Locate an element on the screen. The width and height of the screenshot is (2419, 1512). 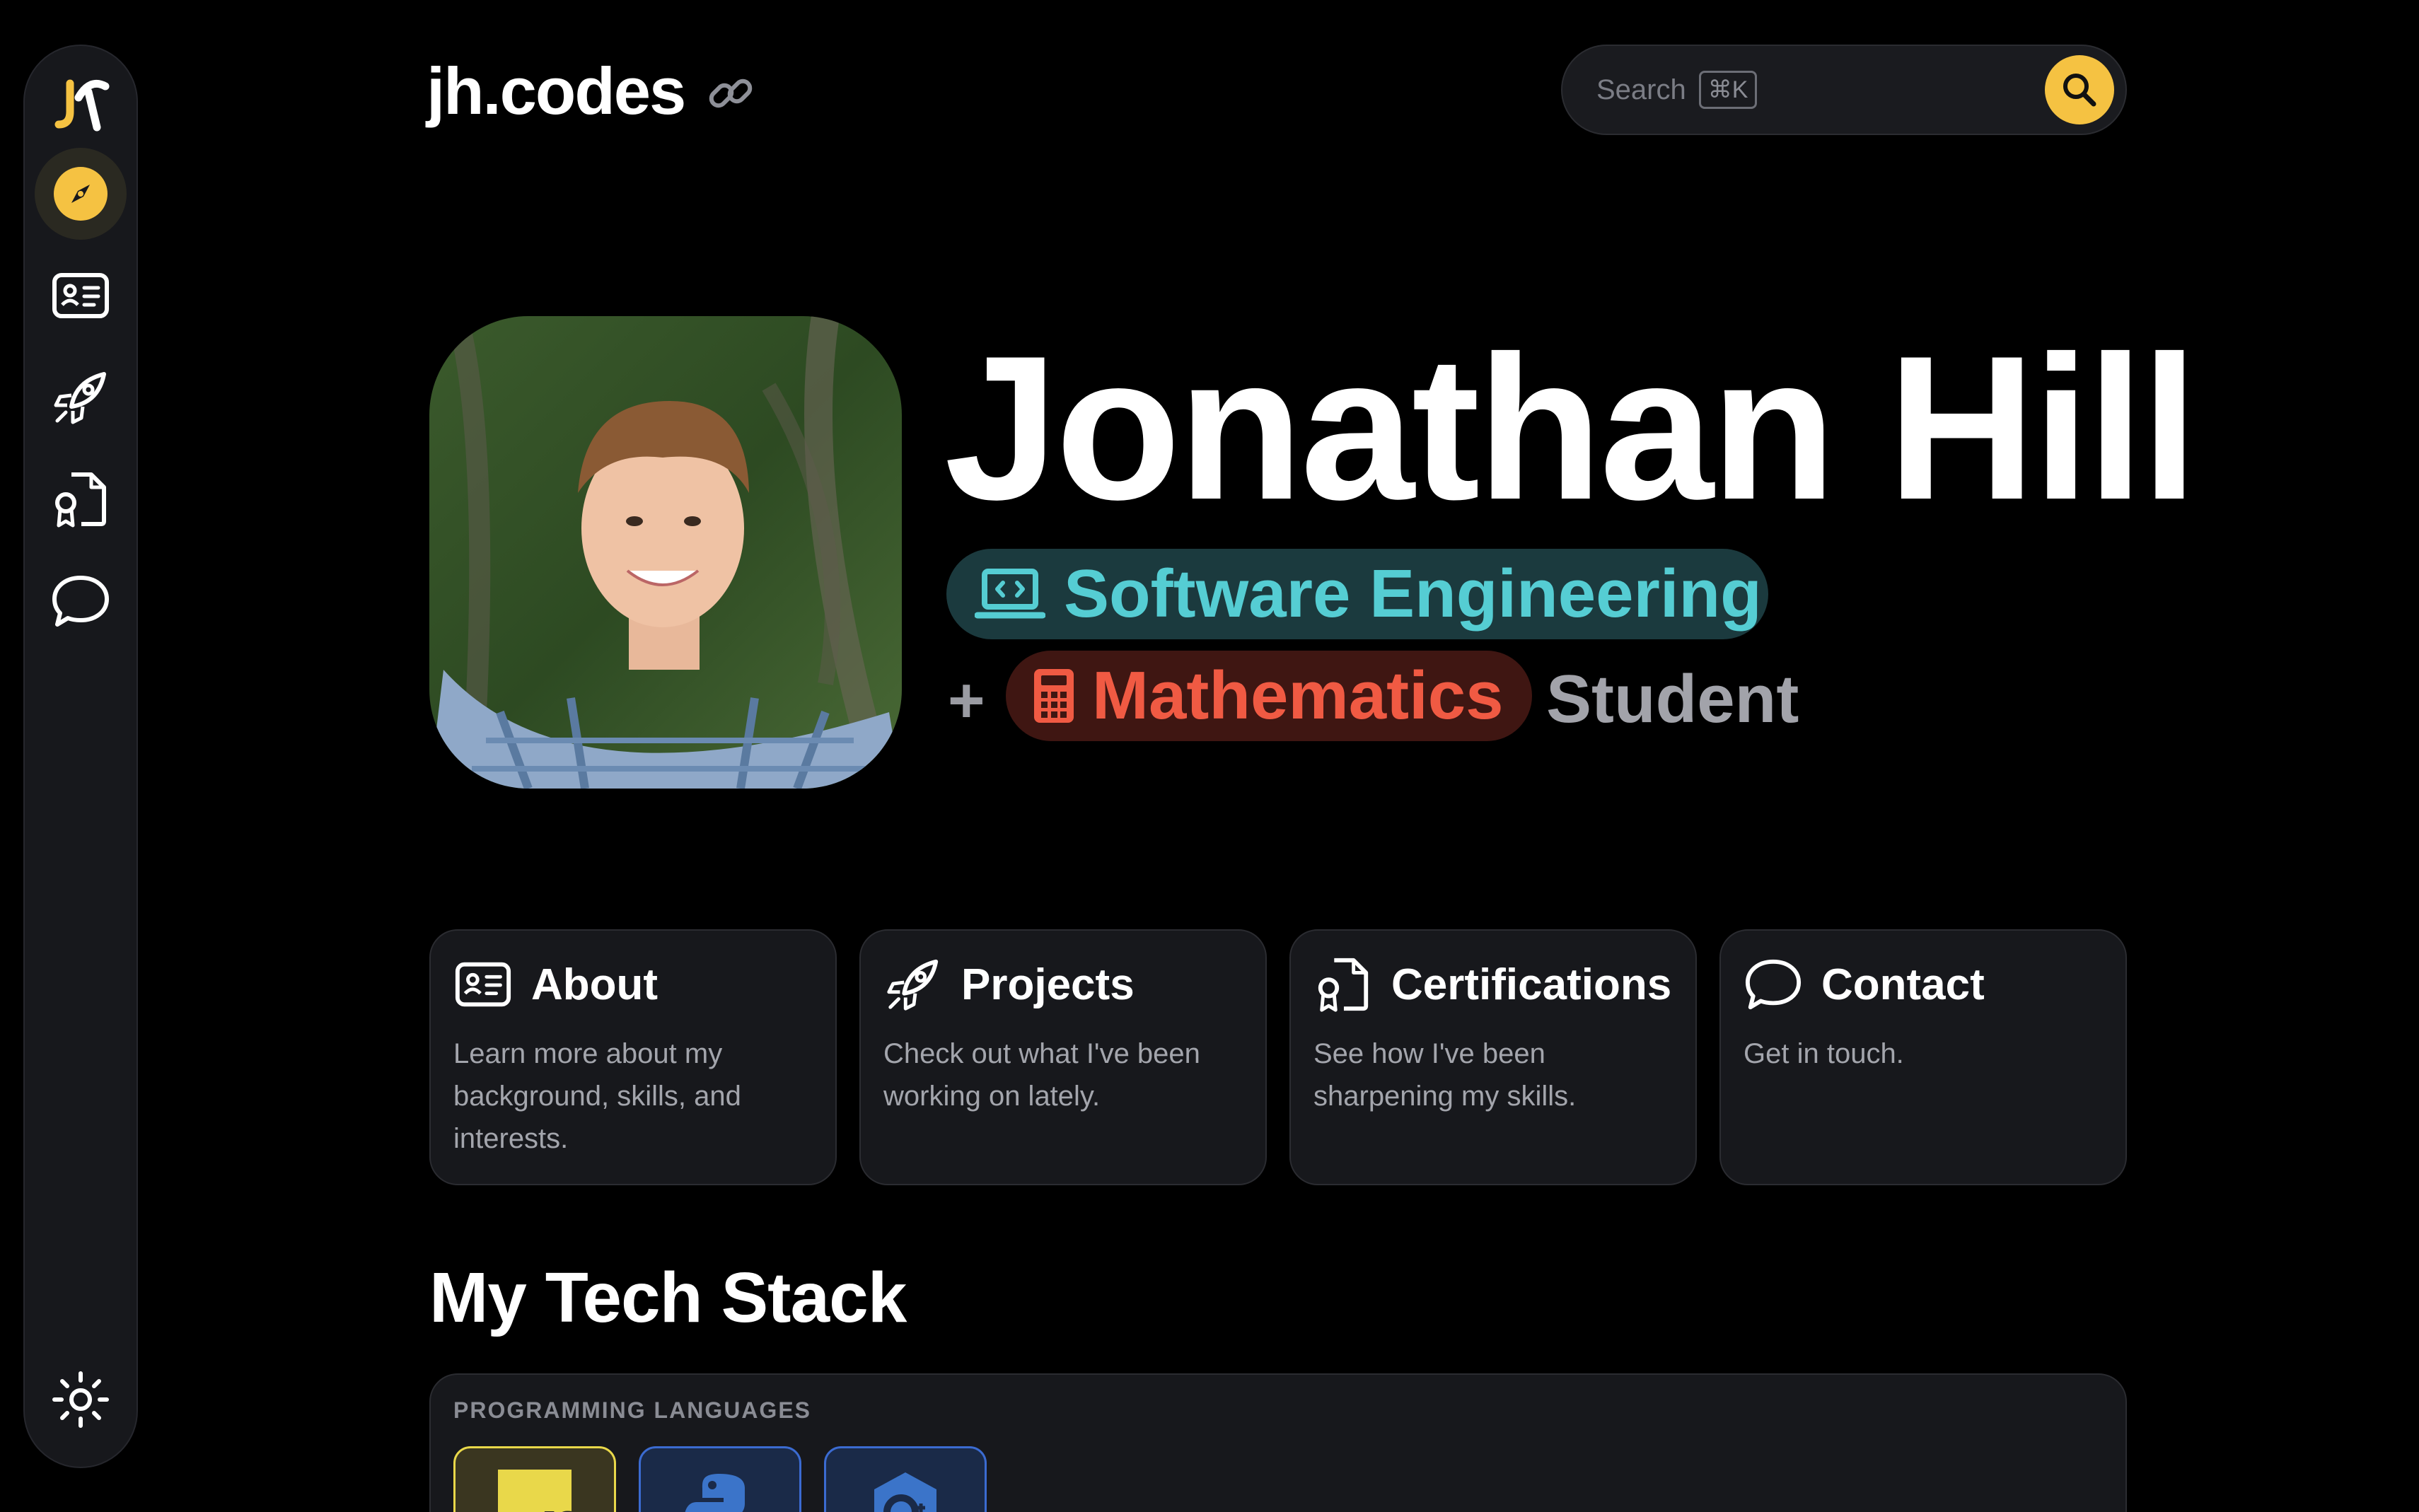
javascript-icon: JS is located at coordinates (535, 1491).